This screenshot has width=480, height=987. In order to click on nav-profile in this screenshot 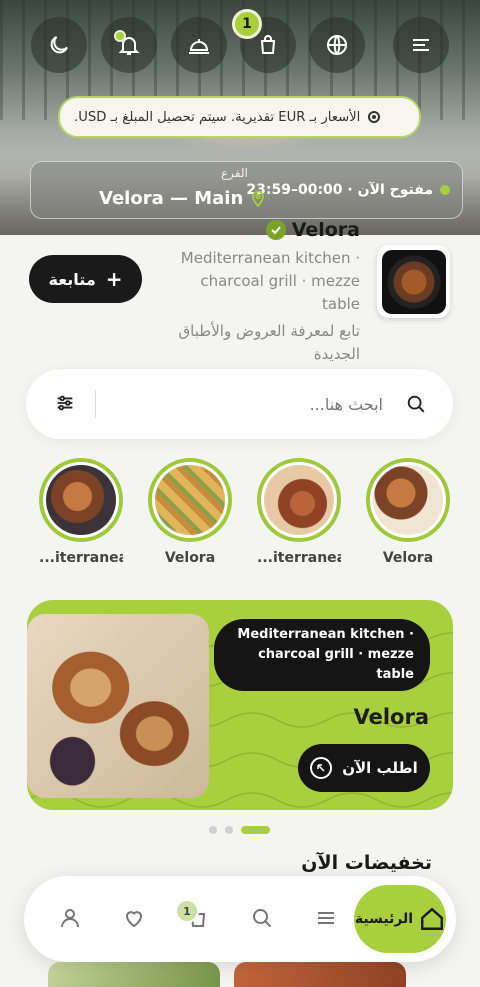, I will do `click(70, 918)`.